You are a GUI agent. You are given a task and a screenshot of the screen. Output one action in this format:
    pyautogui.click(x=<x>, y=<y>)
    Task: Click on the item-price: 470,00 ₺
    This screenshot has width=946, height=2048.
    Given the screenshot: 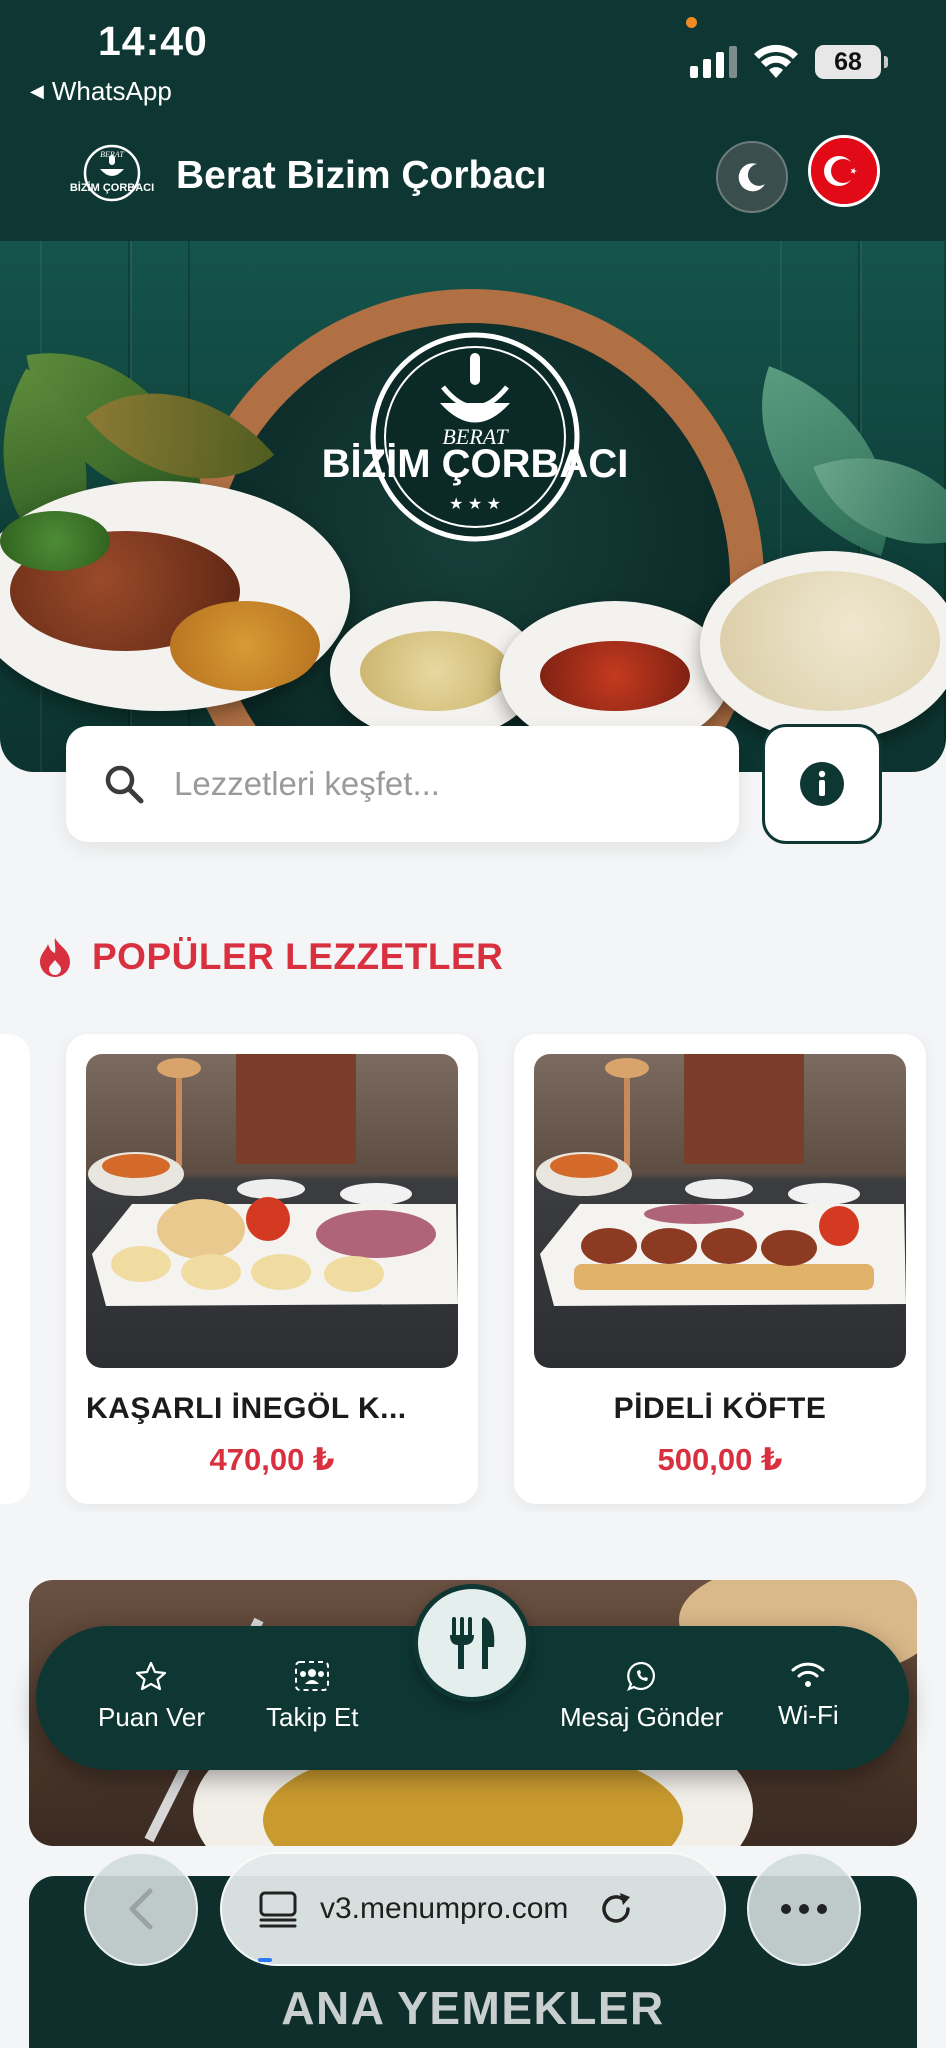 What is the action you would take?
    pyautogui.click(x=272, y=1459)
    